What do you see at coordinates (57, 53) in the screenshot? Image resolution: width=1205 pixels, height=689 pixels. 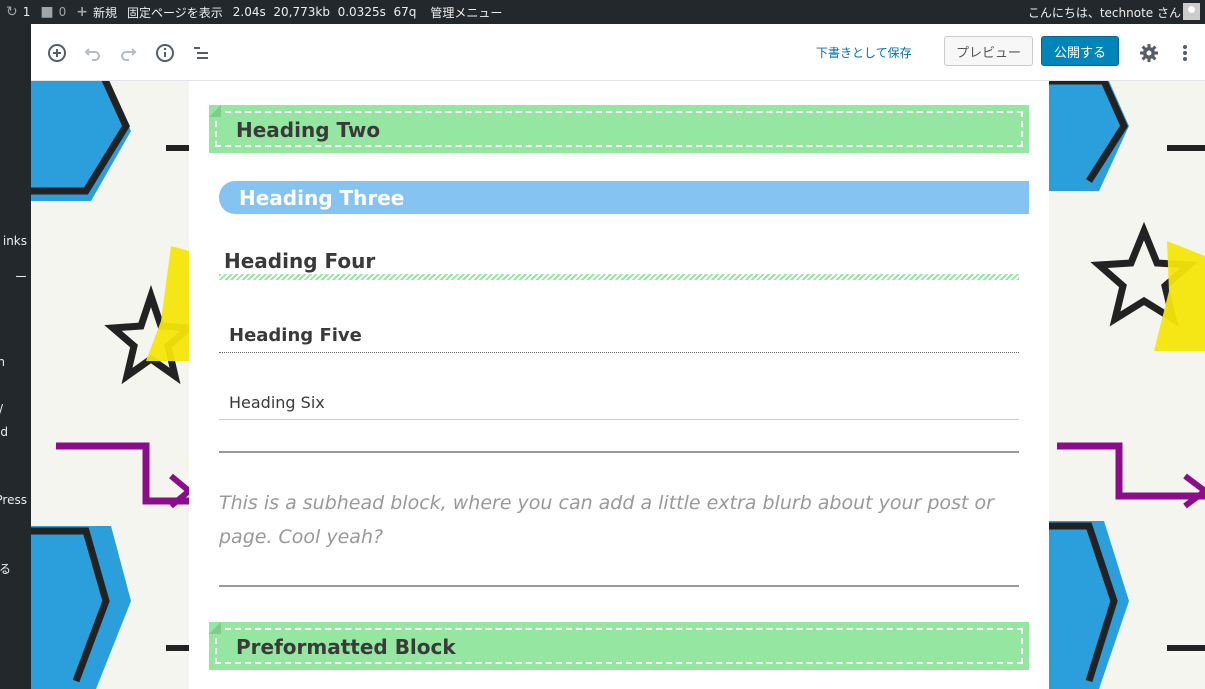 I see `add-block-icon` at bounding box center [57, 53].